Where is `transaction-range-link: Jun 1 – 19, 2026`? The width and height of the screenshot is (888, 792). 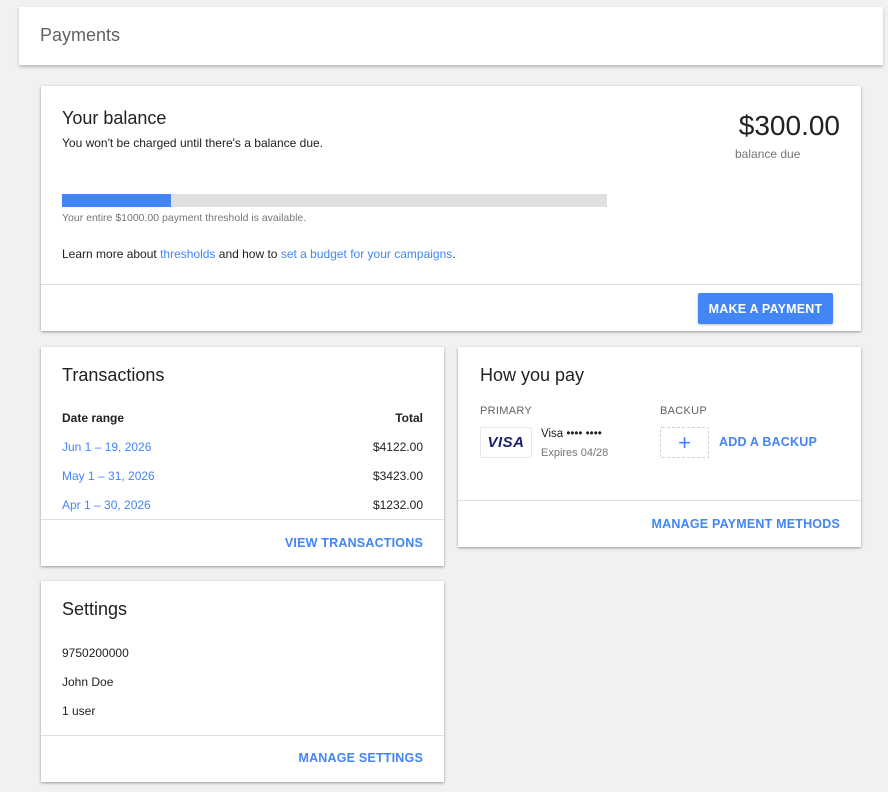 transaction-range-link: Jun 1 – 19, 2026 is located at coordinates (106, 447).